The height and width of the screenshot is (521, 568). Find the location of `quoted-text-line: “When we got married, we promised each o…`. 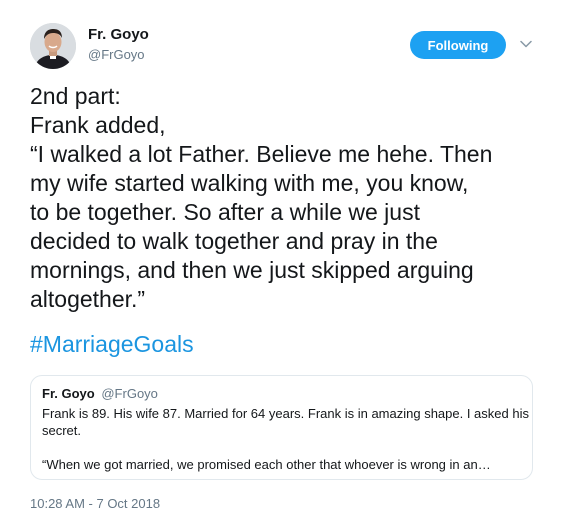

quoted-text-line: “When we got married, we promised each o… is located at coordinates (266, 464).